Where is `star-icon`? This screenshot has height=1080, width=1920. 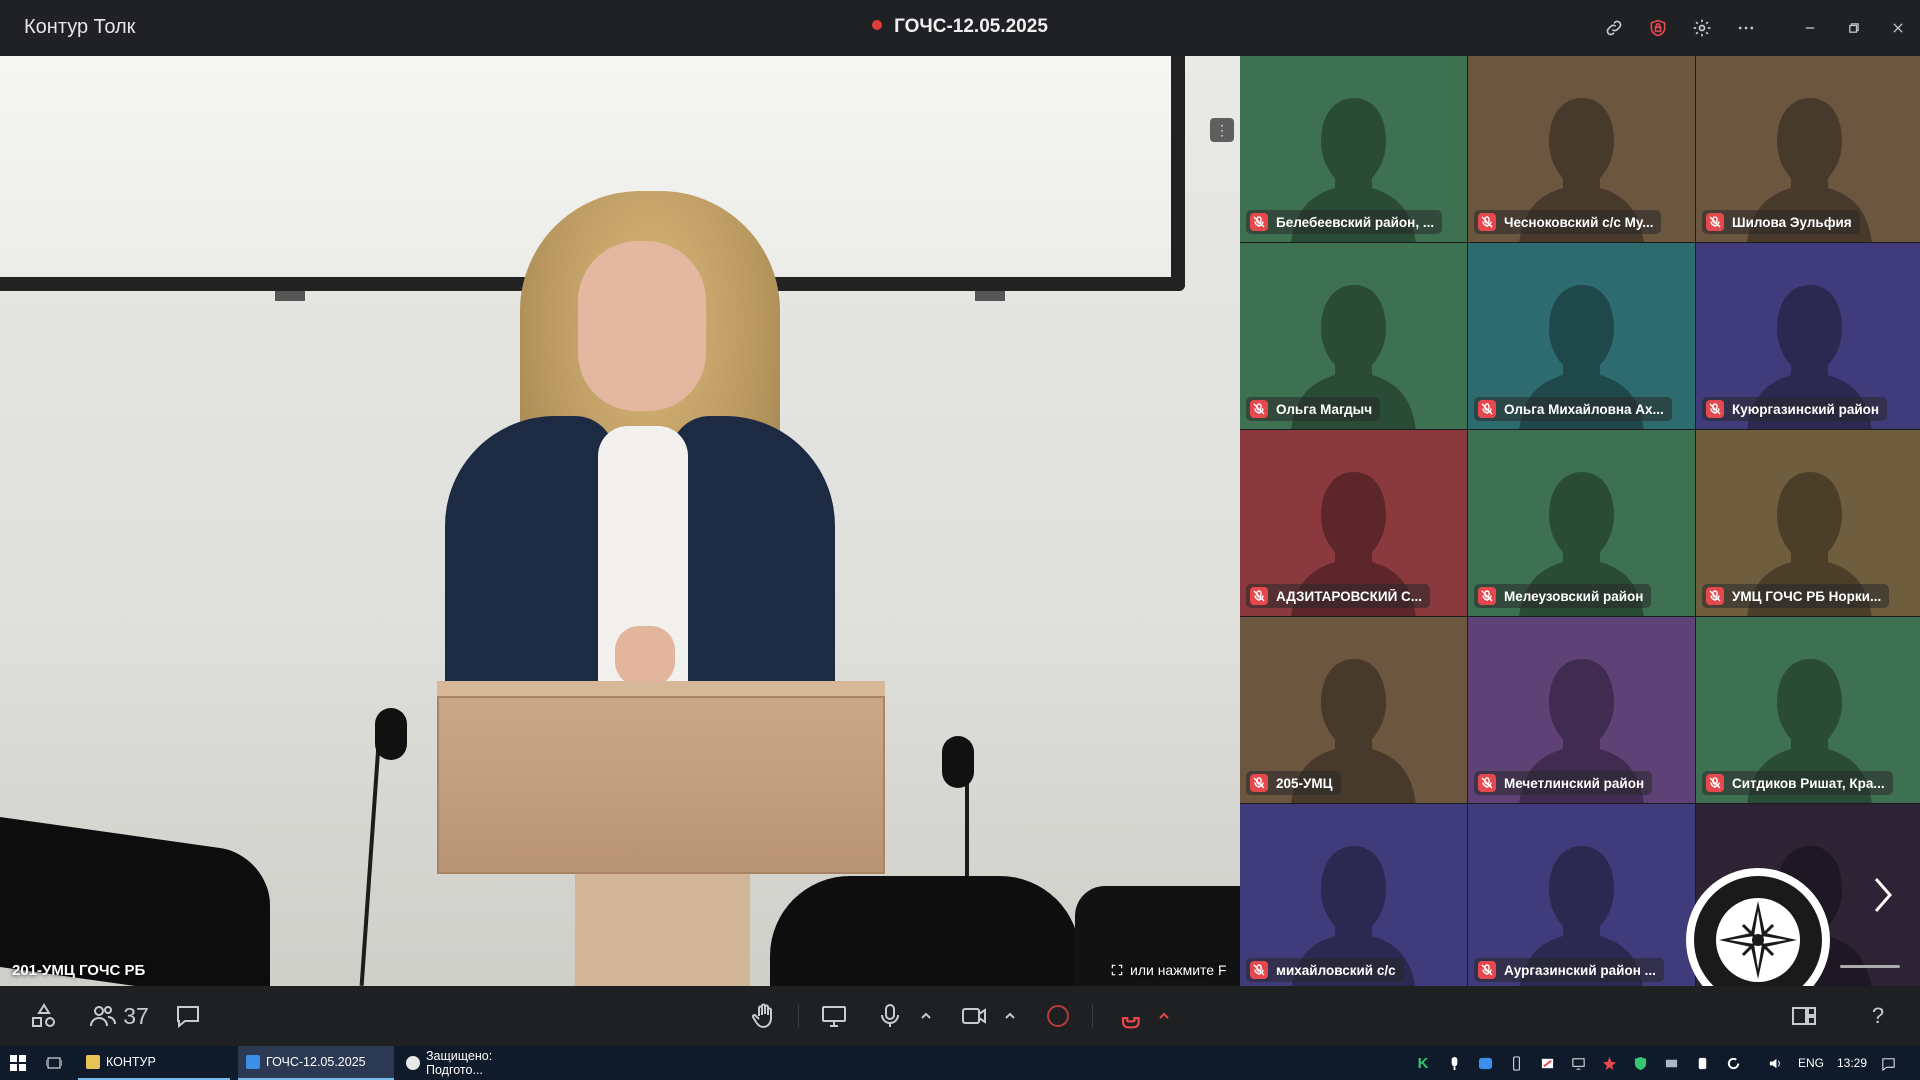 star-icon is located at coordinates (1609, 1063).